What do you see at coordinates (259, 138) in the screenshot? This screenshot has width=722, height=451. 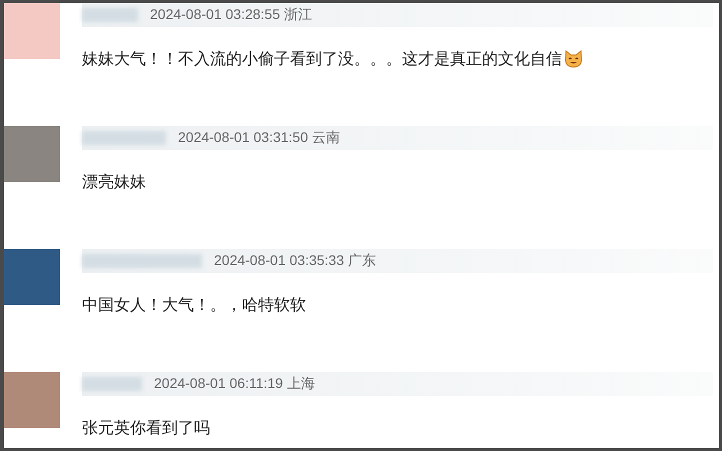 I see `timestamp-location: 2024-08-01 03:31:50 云南` at bounding box center [259, 138].